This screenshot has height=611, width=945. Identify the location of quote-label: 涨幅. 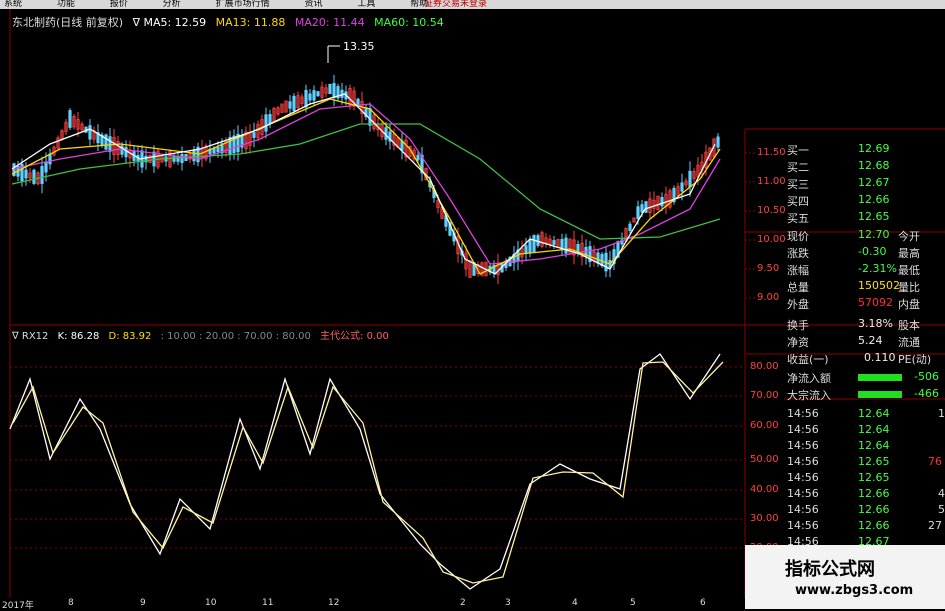
(798, 270).